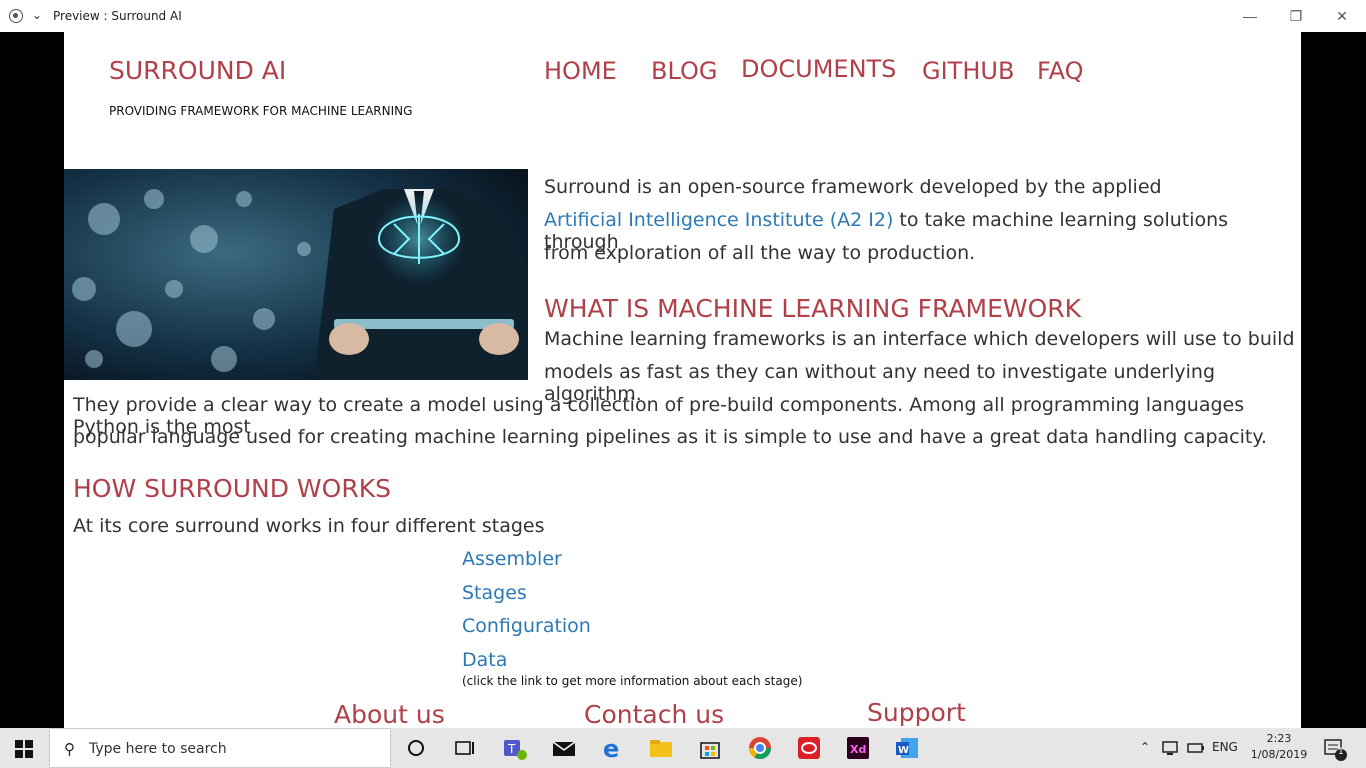  I want to click on chevron-up-icon: ⌃, so click(1145, 747).